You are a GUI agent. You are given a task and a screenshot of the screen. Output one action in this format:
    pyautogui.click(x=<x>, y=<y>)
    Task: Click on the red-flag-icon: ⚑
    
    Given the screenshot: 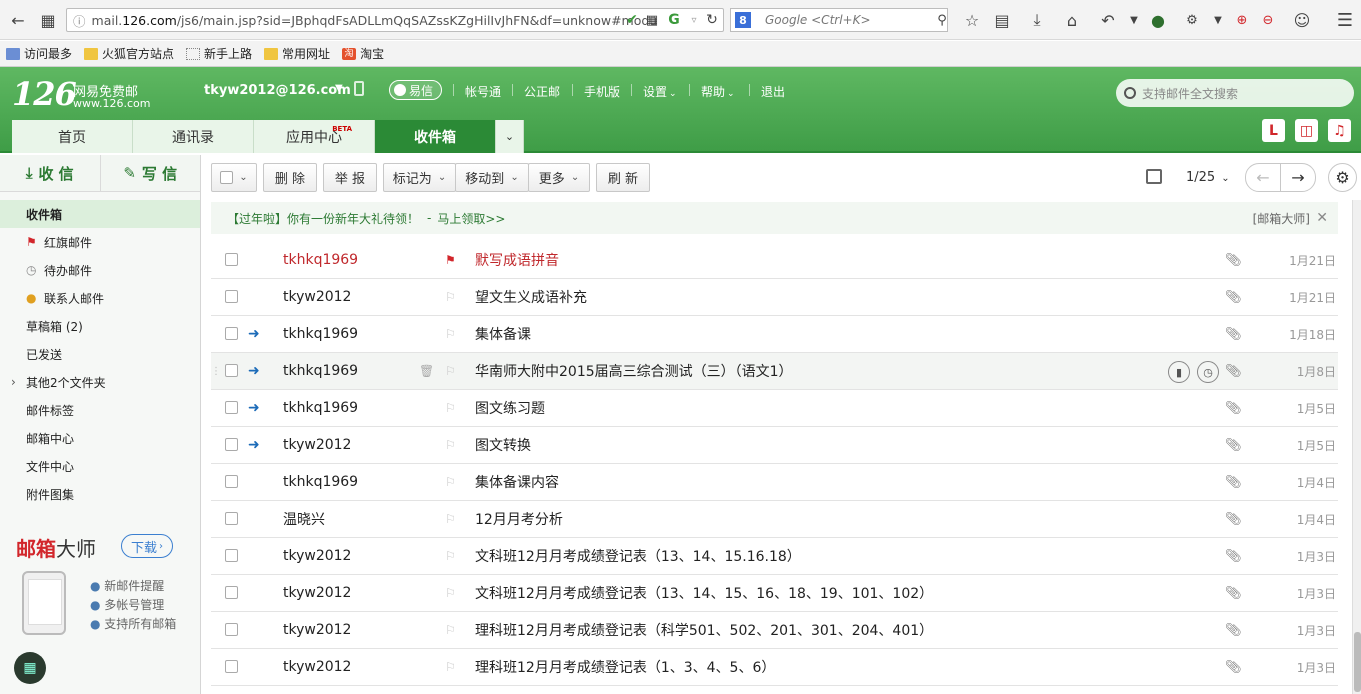 What is the action you would take?
    pyautogui.click(x=450, y=260)
    